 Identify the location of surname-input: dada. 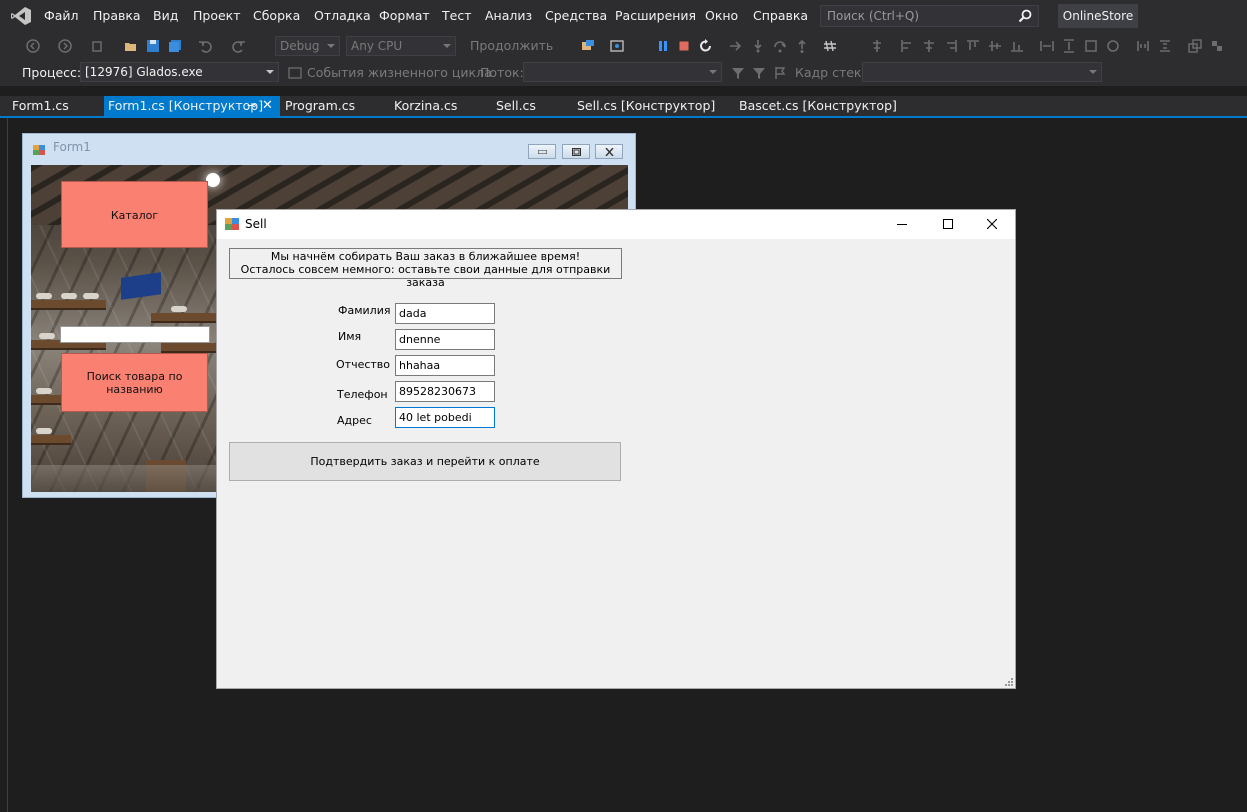
(445, 313).